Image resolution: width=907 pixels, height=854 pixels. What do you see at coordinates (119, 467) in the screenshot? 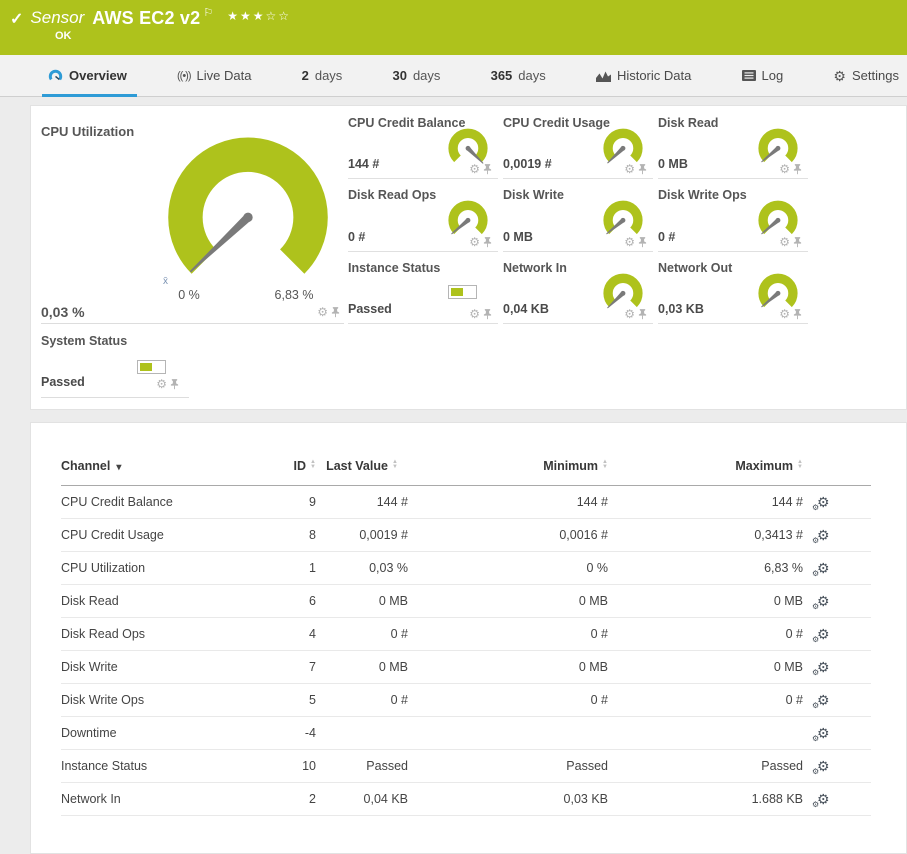
I see `filter-caret-icon: ▾` at bounding box center [119, 467].